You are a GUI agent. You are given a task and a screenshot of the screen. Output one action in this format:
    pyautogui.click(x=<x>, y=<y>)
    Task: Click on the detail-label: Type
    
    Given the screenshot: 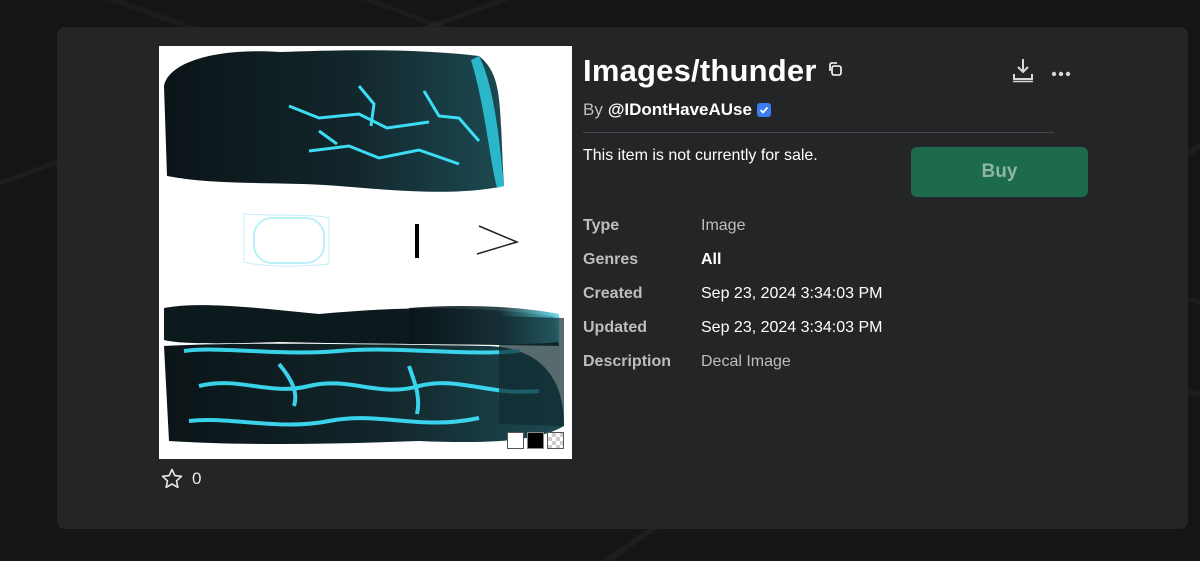 What is the action you would take?
    pyautogui.click(x=601, y=225)
    